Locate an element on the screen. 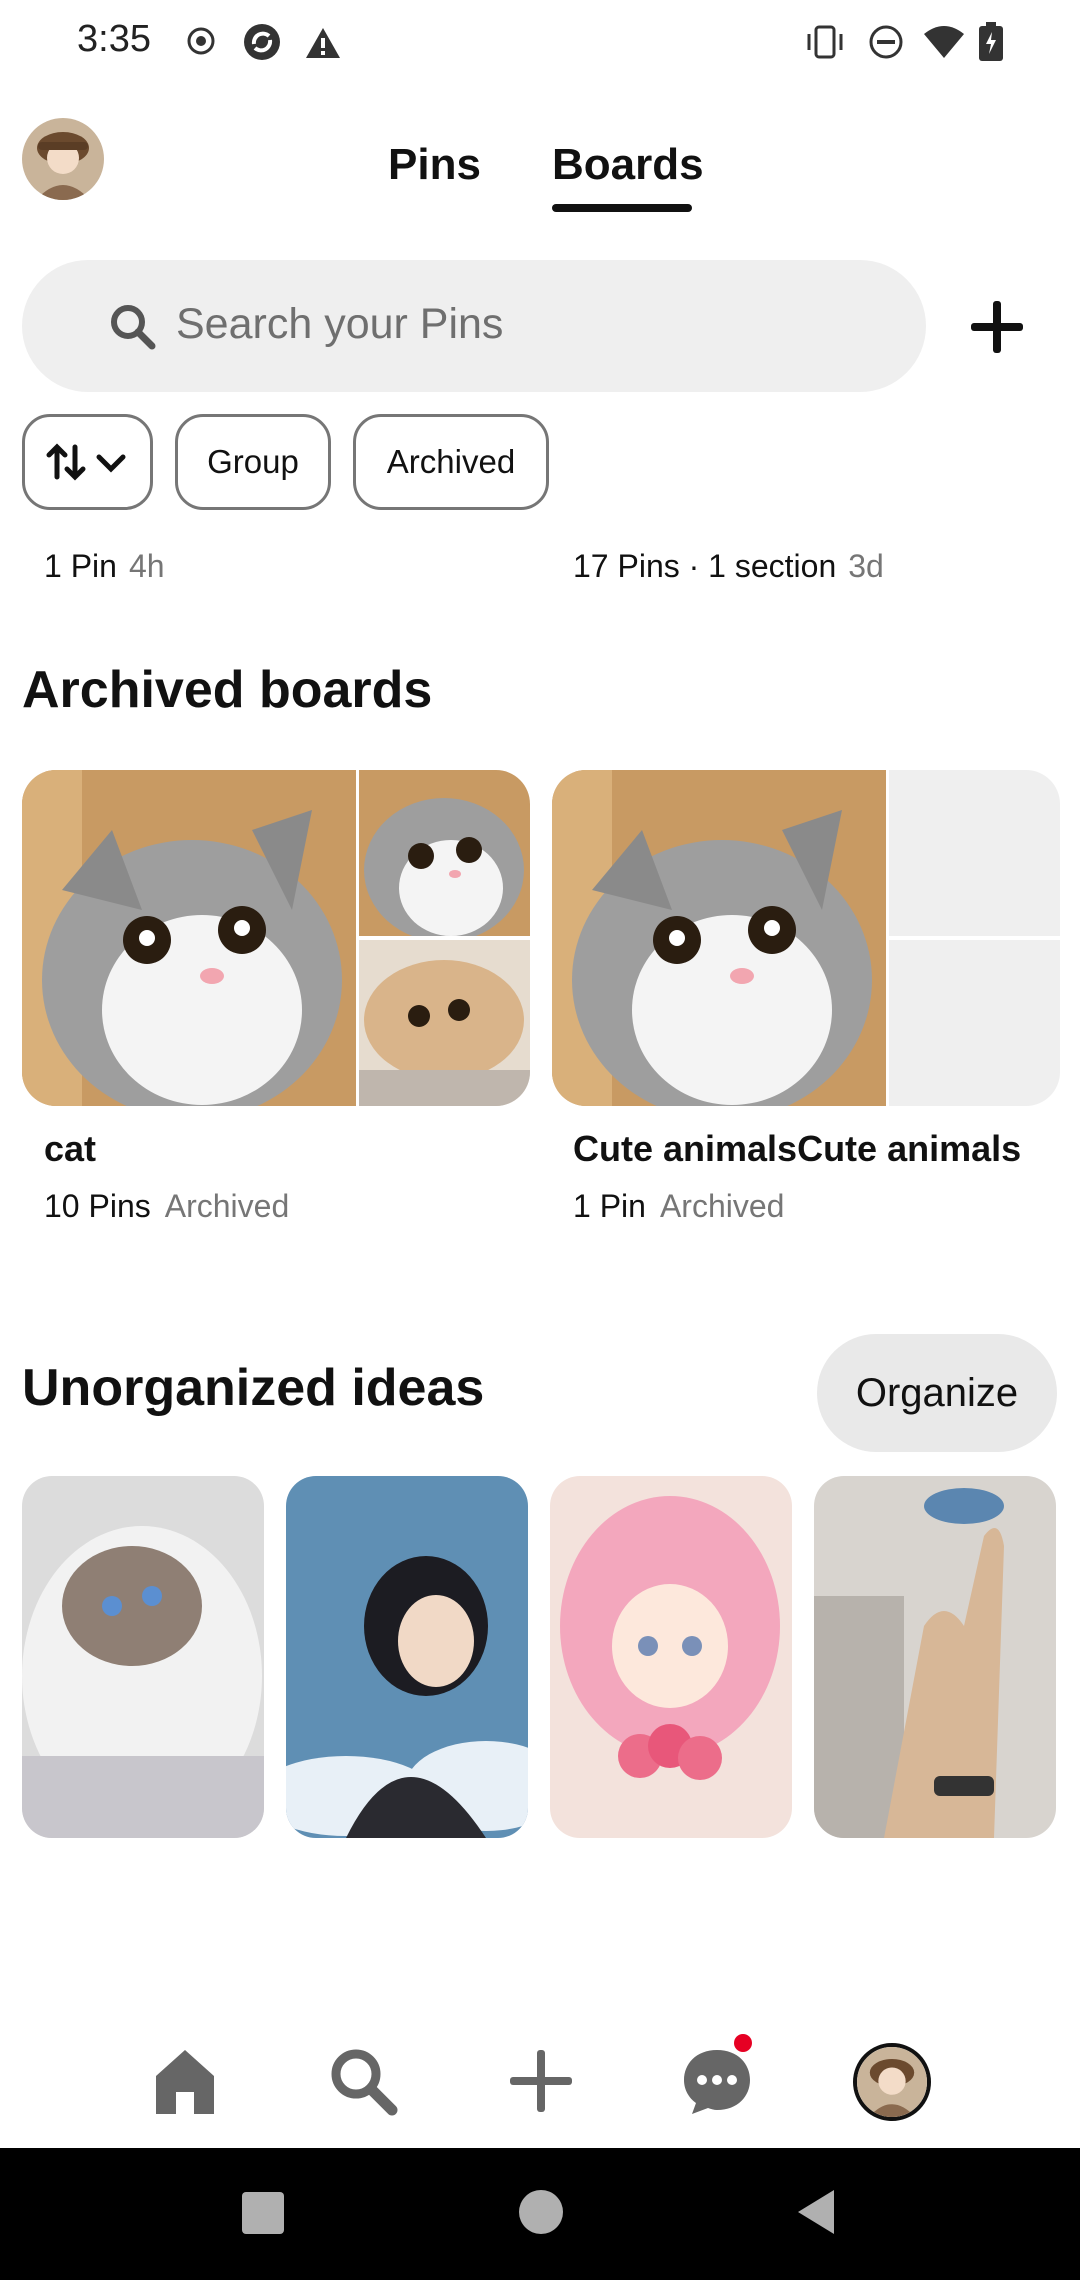  back-button is located at coordinates (816, 2212).